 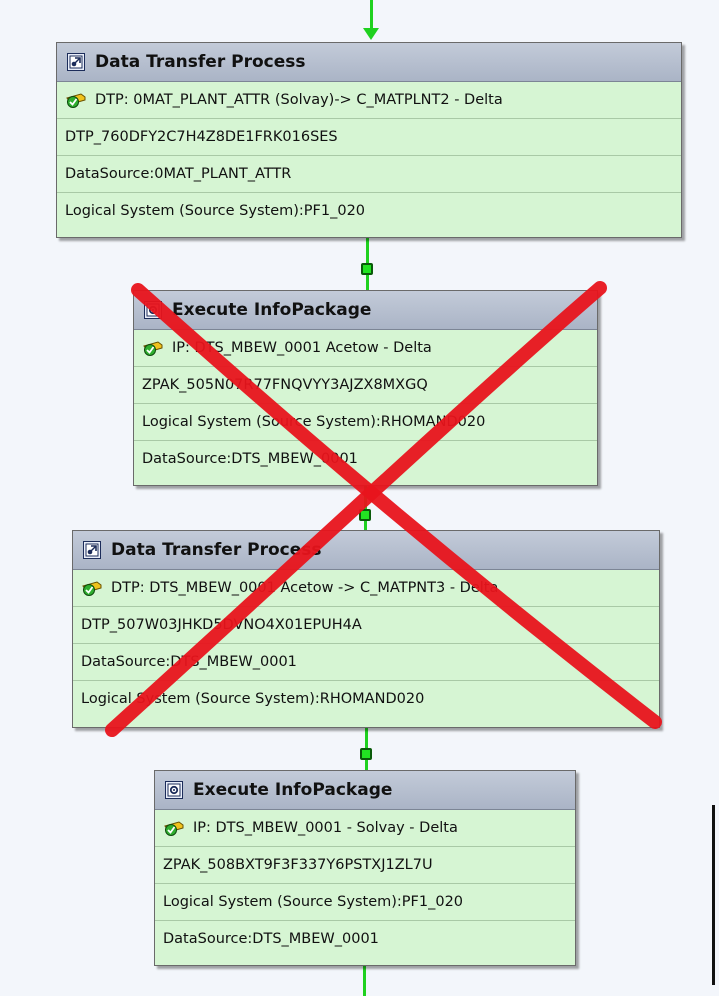 I want to click on box-row-title: IP: DTS_MBEW_0001 - Solvay - Delta, so click(x=365, y=828).